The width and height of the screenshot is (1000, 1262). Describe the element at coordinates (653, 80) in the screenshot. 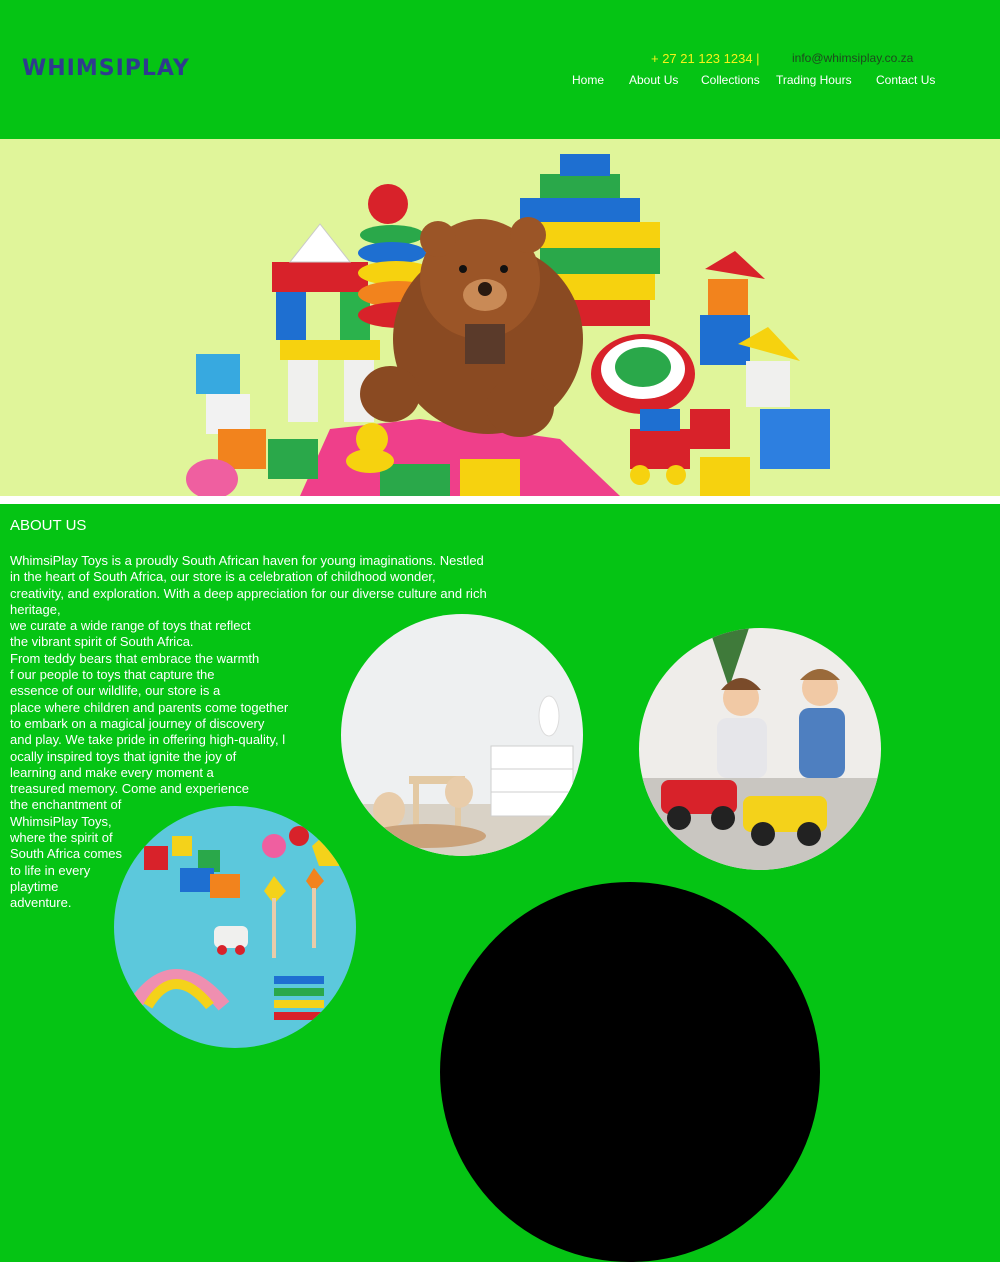

I see `nav-about-us: About Us` at that location.